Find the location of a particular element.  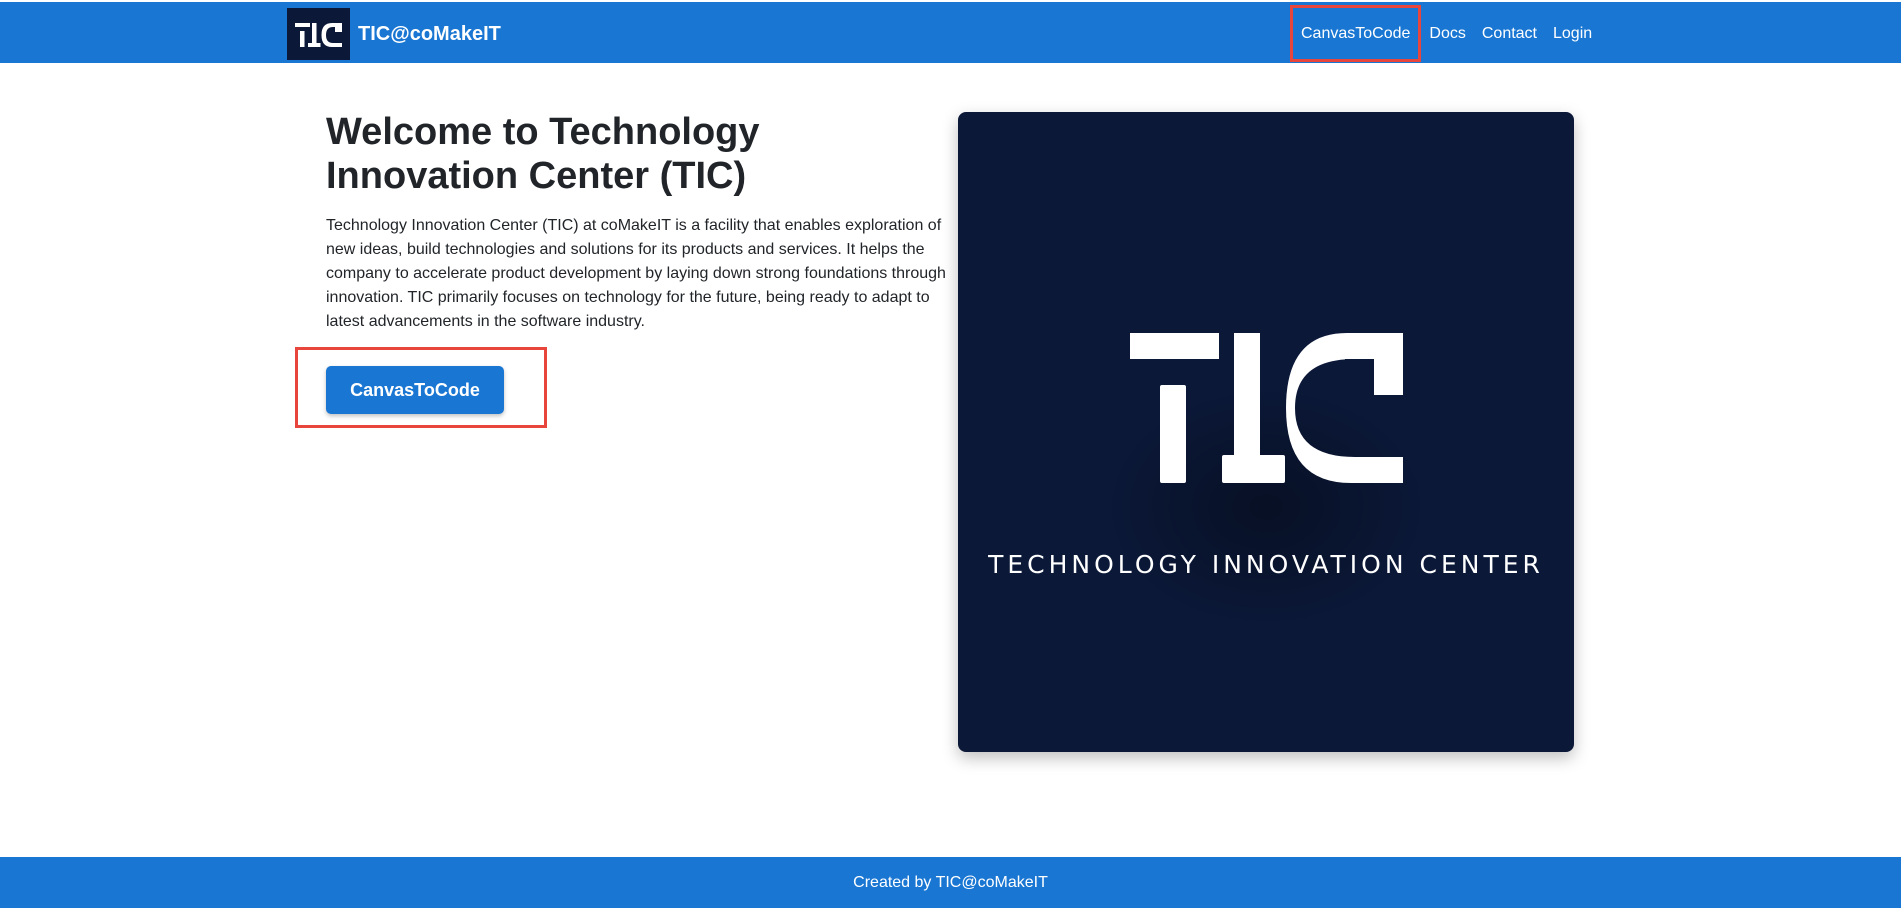

footer: Created by TIC@coMakeIT is located at coordinates (950, 882).